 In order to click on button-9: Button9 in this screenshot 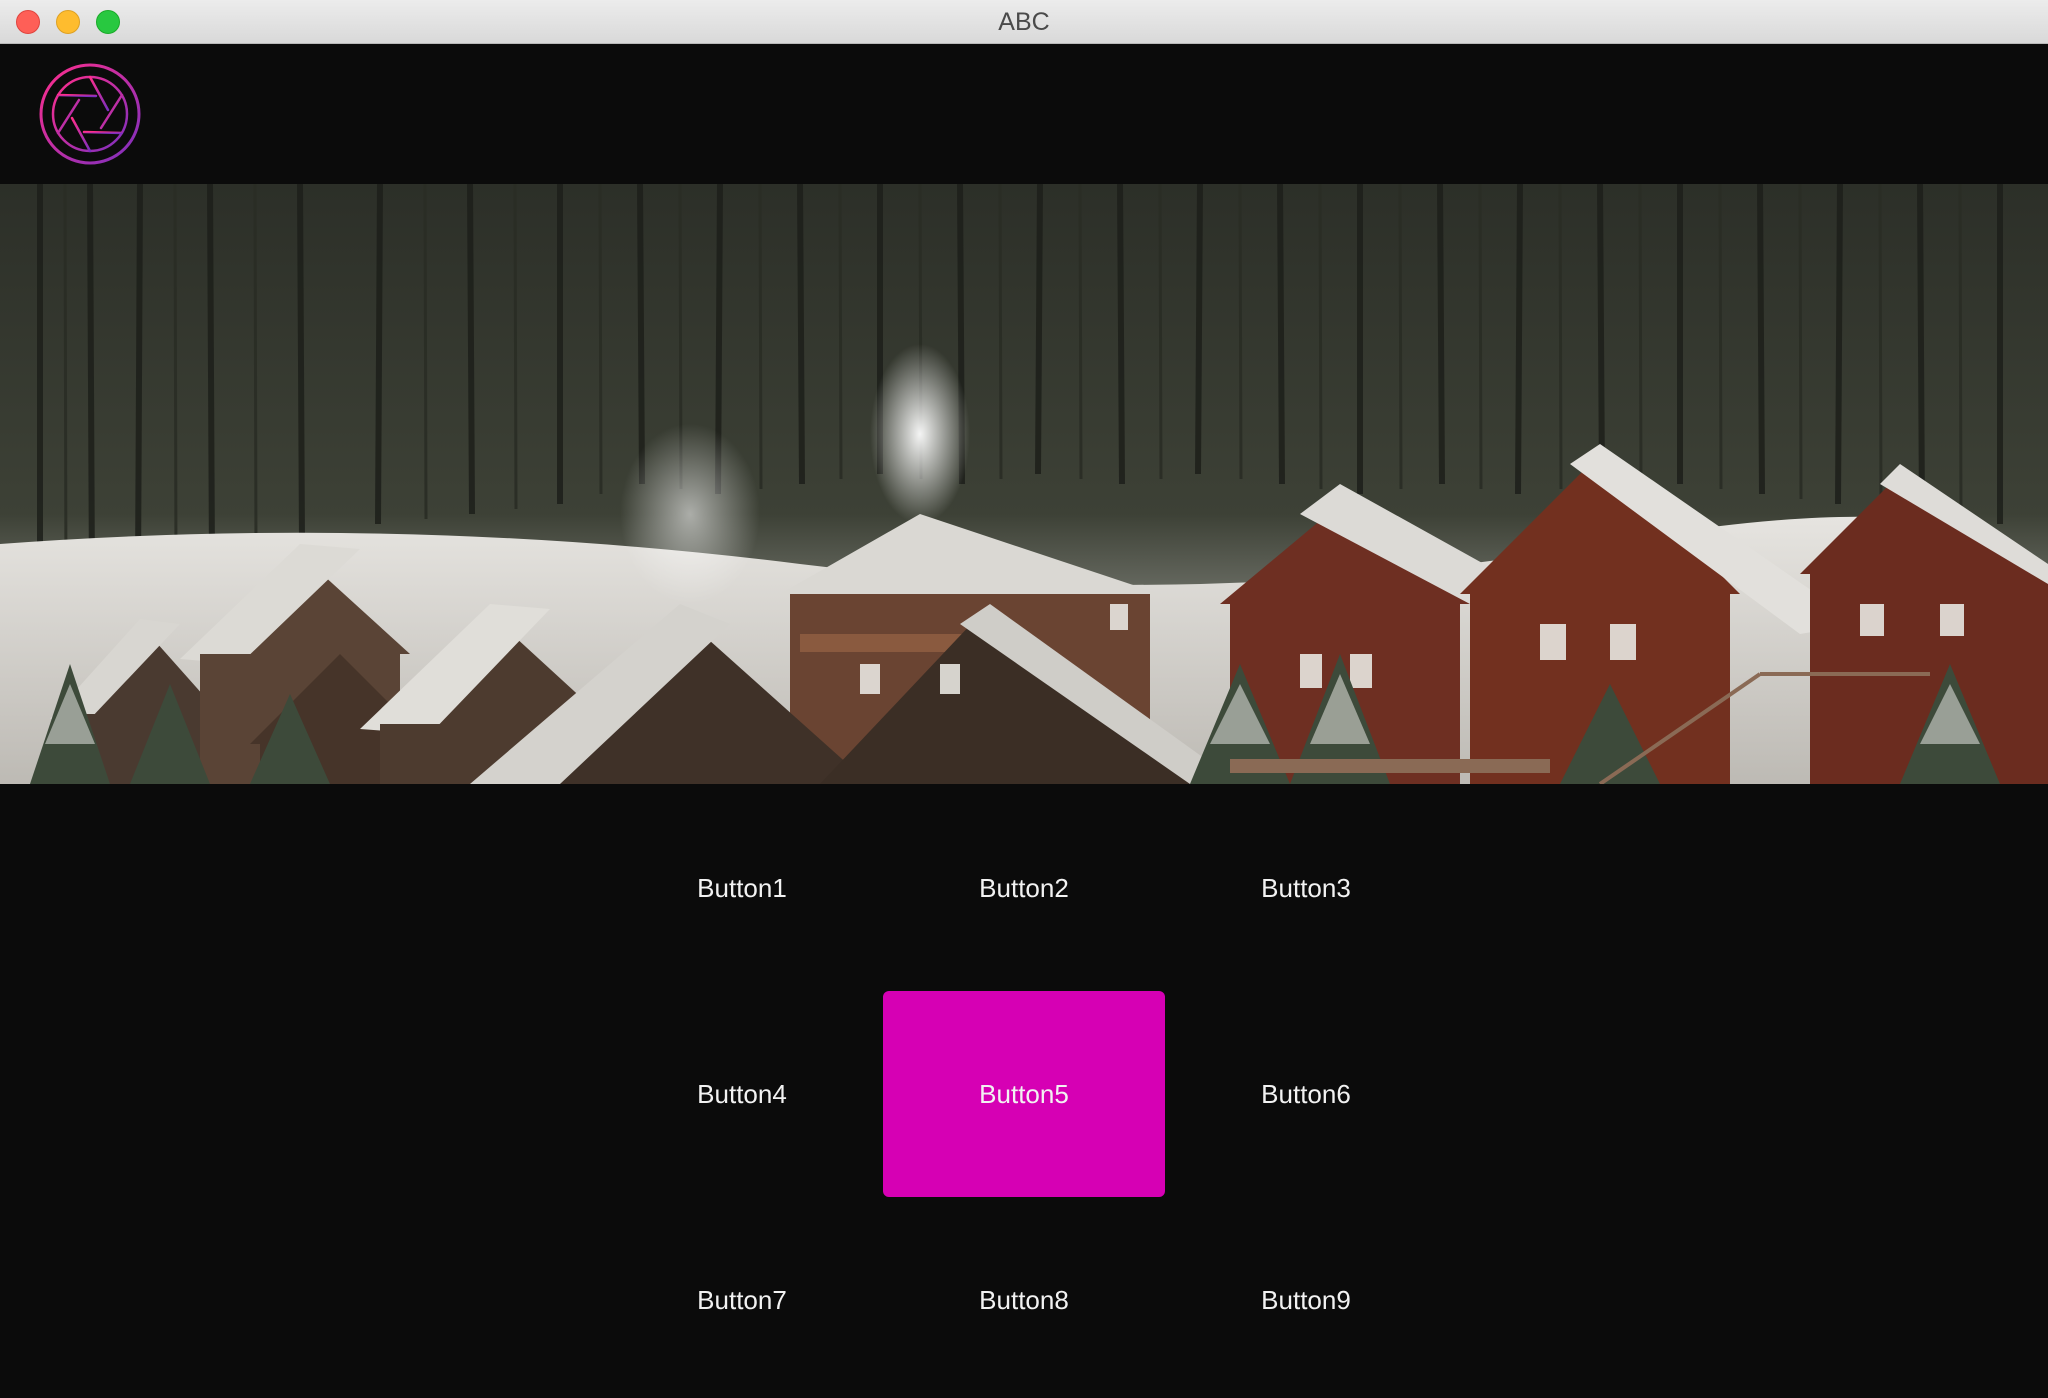, I will do `click(1306, 1297)`.